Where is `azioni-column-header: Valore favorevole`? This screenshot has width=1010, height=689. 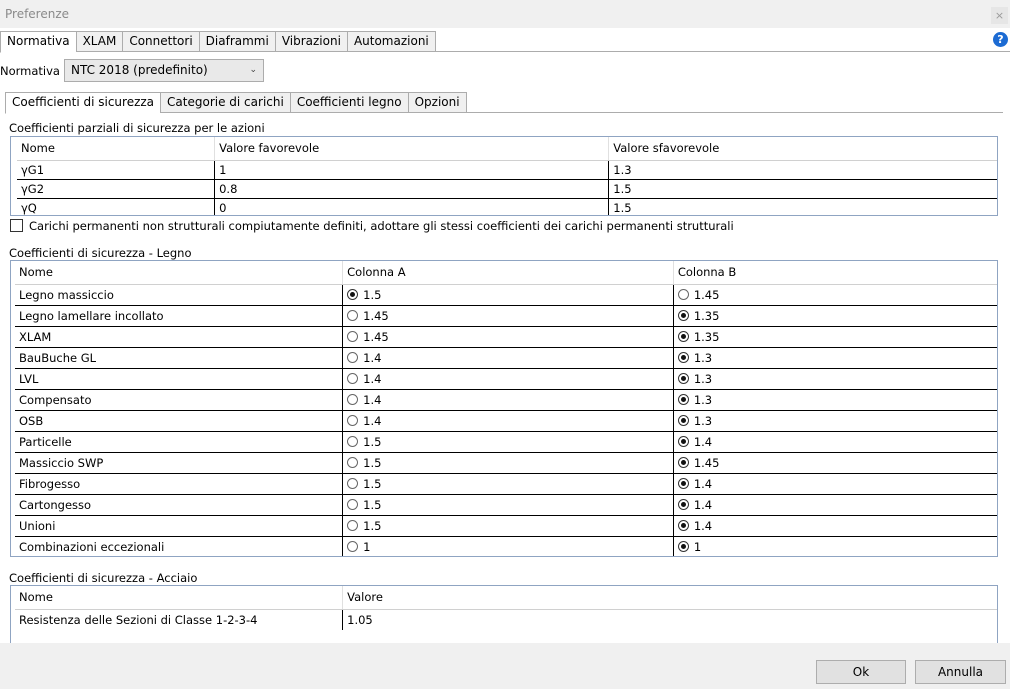
azioni-column-header: Valore favorevole is located at coordinates (412, 149).